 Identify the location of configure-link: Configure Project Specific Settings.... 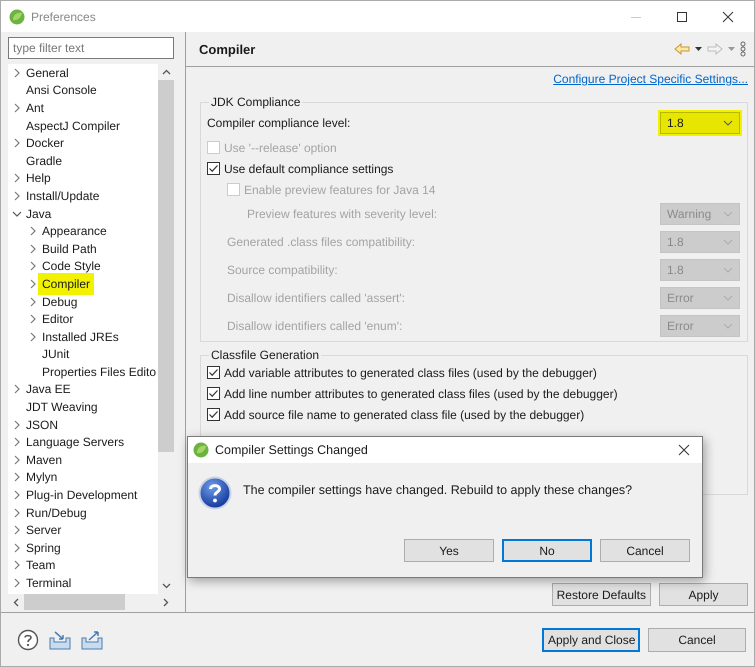
(650, 79).